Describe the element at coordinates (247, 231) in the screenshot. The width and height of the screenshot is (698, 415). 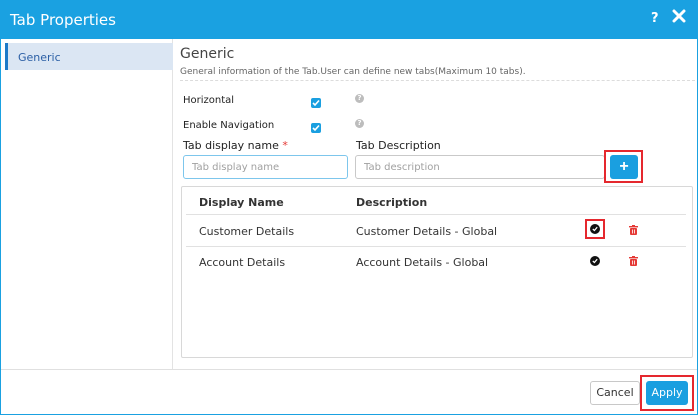
I see `row-display-name: Customer Details` at that location.